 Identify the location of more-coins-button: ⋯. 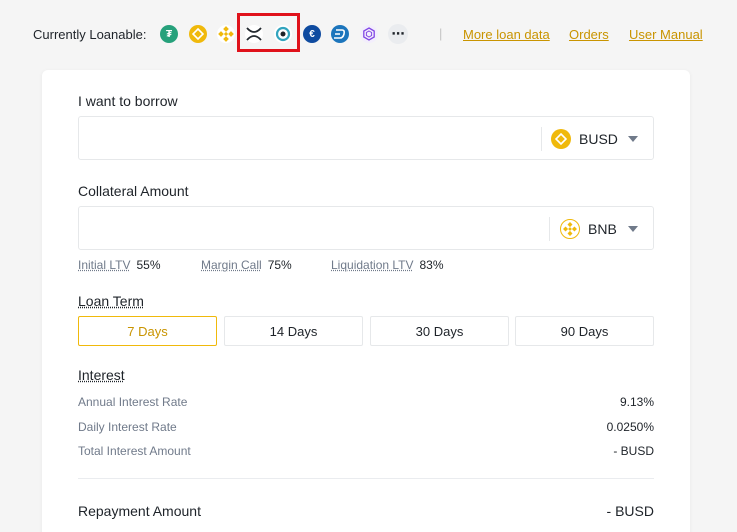
(398, 34).